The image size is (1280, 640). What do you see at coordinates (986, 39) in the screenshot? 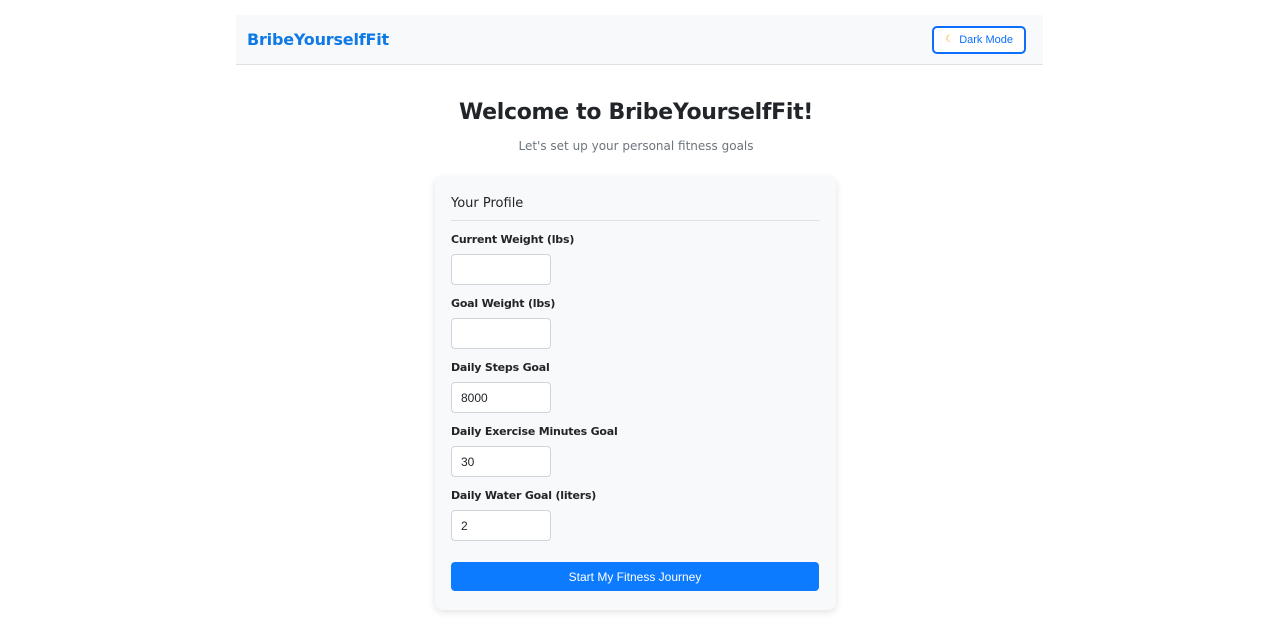
I see `dark-mode-label: Dark Mode` at bounding box center [986, 39].